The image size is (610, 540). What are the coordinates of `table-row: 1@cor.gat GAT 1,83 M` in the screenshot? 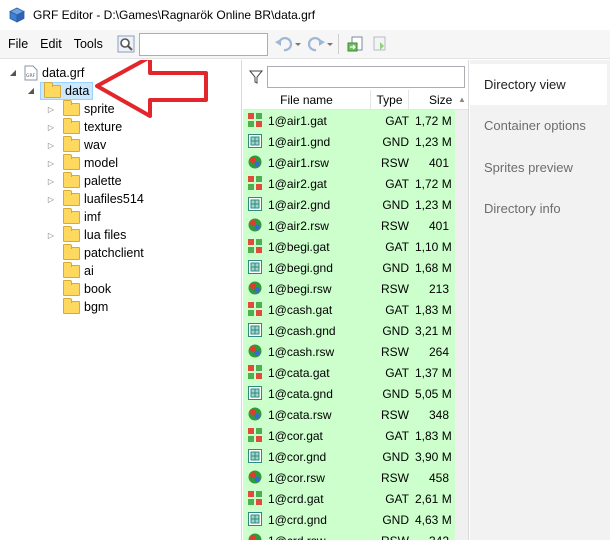 It's located at (349, 435).